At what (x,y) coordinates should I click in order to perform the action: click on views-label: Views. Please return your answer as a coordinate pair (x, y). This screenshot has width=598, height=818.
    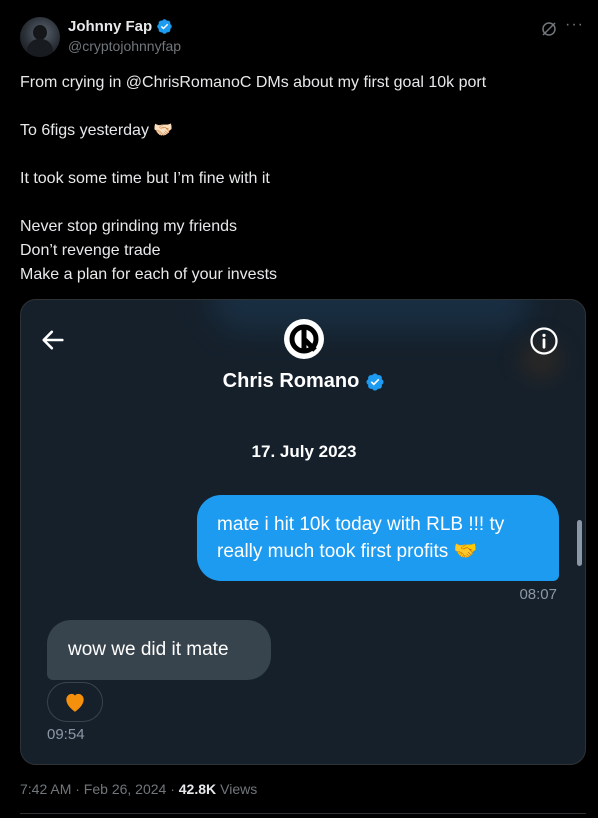
    Looking at the image, I should click on (239, 789).